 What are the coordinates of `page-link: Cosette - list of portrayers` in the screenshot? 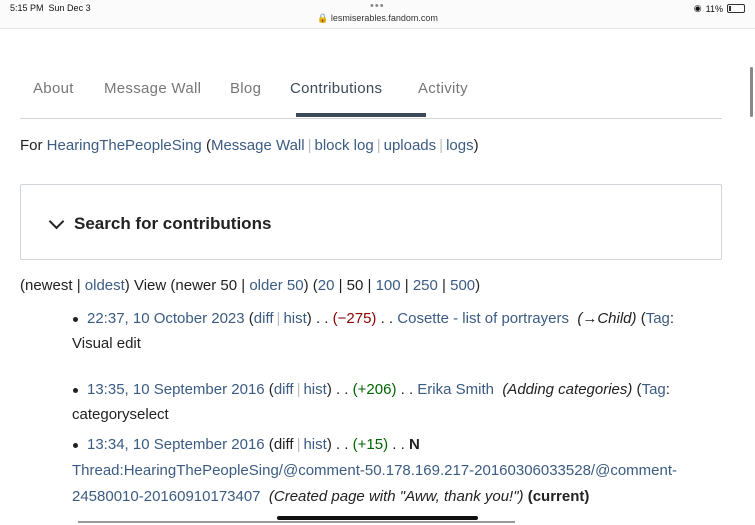 It's located at (483, 318).